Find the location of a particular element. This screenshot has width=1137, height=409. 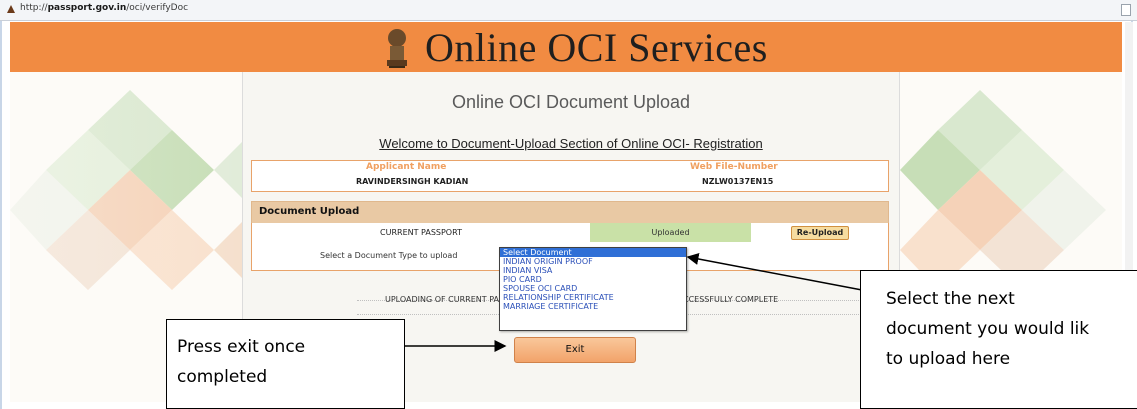

site-banner: Online OCI Services is located at coordinates (566, 47).